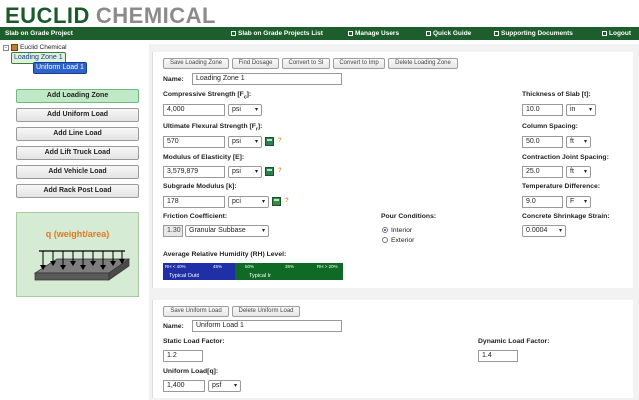 This screenshot has height=400, width=639. I want to click on select-value: pci, so click(236, 201).